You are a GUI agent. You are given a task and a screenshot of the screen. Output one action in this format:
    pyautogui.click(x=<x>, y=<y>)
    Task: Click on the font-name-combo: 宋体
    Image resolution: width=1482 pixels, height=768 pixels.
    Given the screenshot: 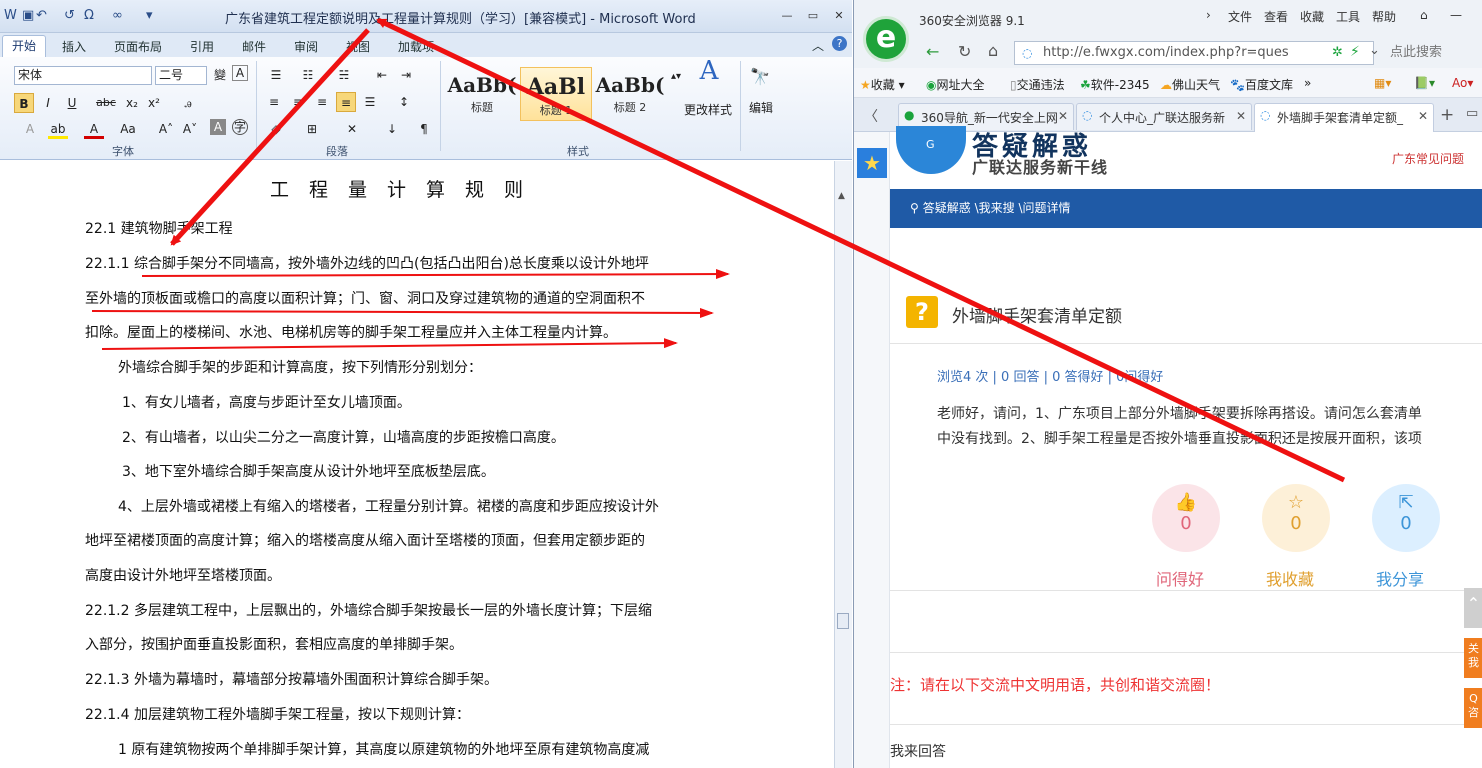 What is the action you would take?
    pyautogui.click(x=83, y=75)
    